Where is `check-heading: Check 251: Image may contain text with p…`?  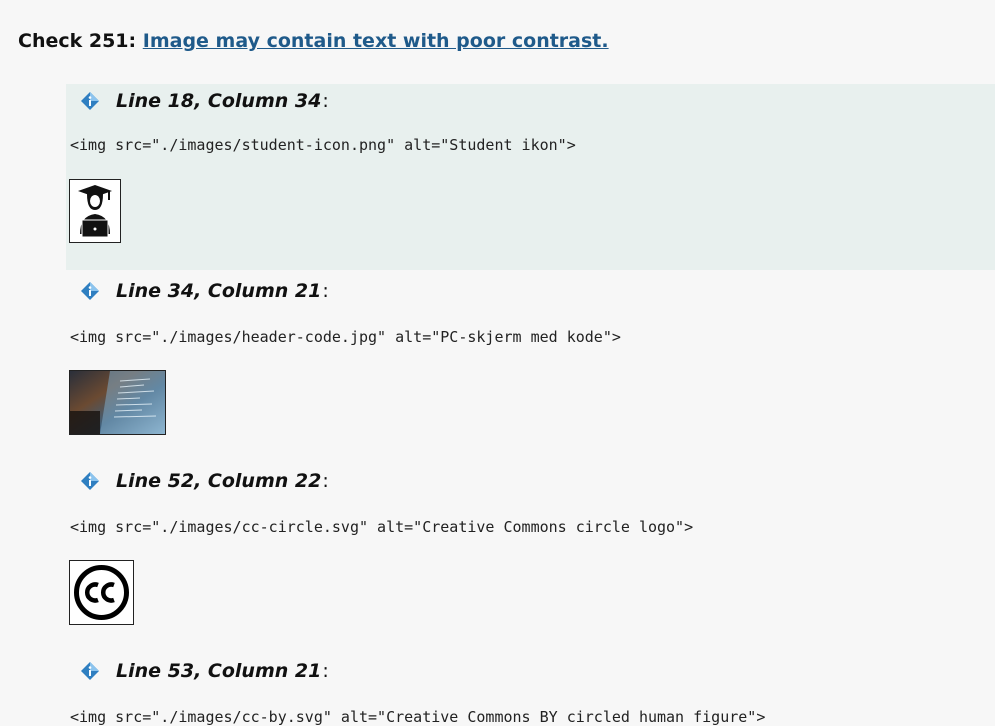
check-heading: Check 251: Image may contain text with p… is located at coordinates (313, 41).